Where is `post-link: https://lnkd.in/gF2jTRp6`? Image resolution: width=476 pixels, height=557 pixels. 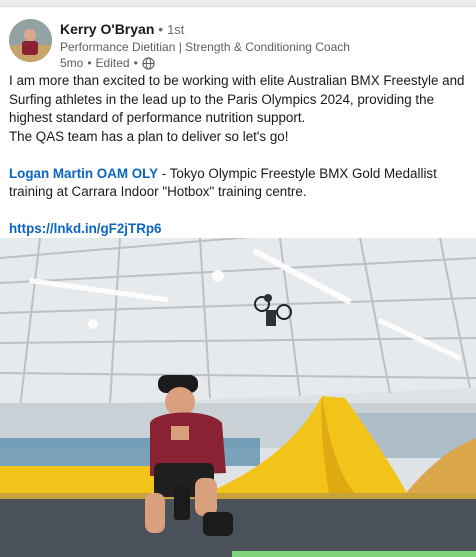 post-link: https://lnkd.in/gF2jTRp6 is located at coordinates (85, 228).